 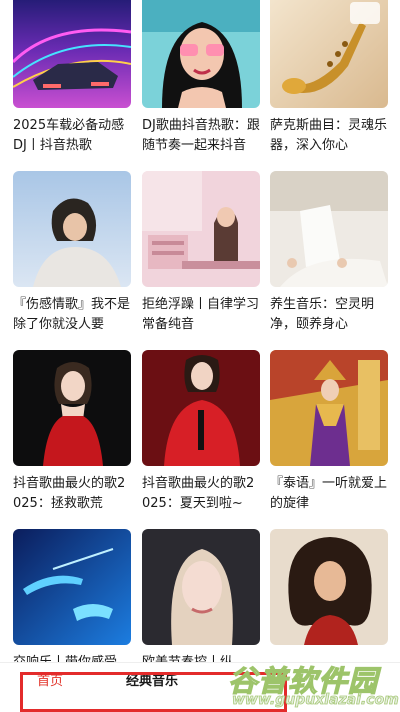 I want to click on playlist-card: 『伤感情歌』我不是除了你就没人要, so click(x=72, y=253).